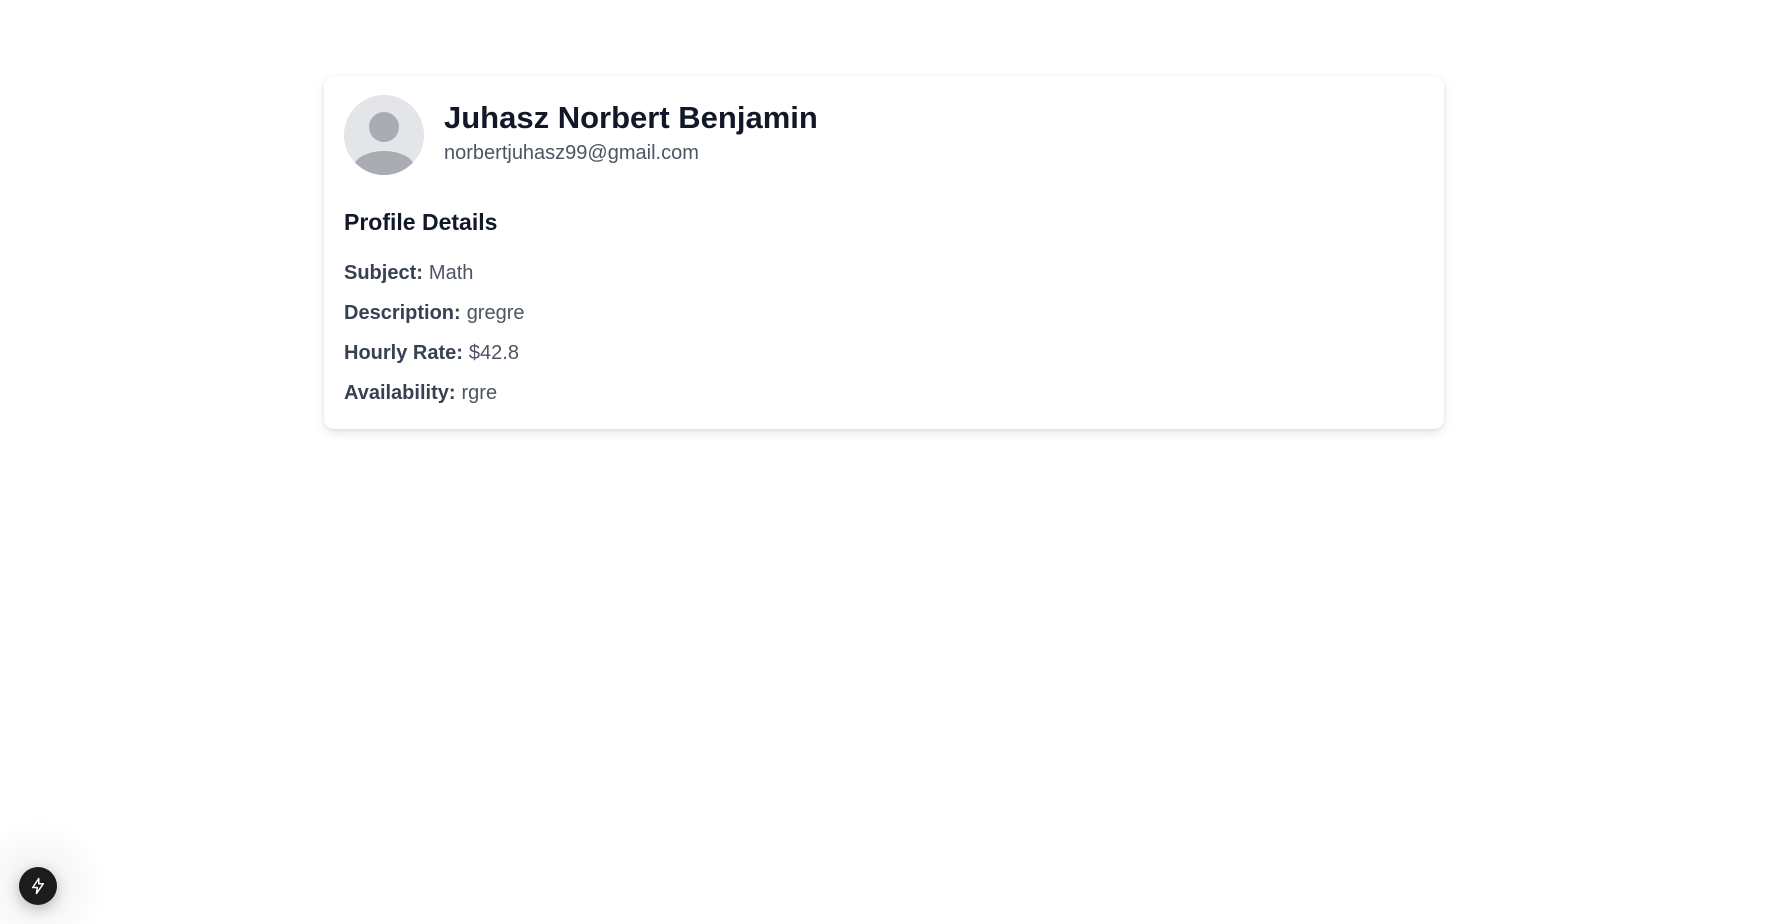  I want to click on profile-details-title: Profile Details, so click(421, 222).